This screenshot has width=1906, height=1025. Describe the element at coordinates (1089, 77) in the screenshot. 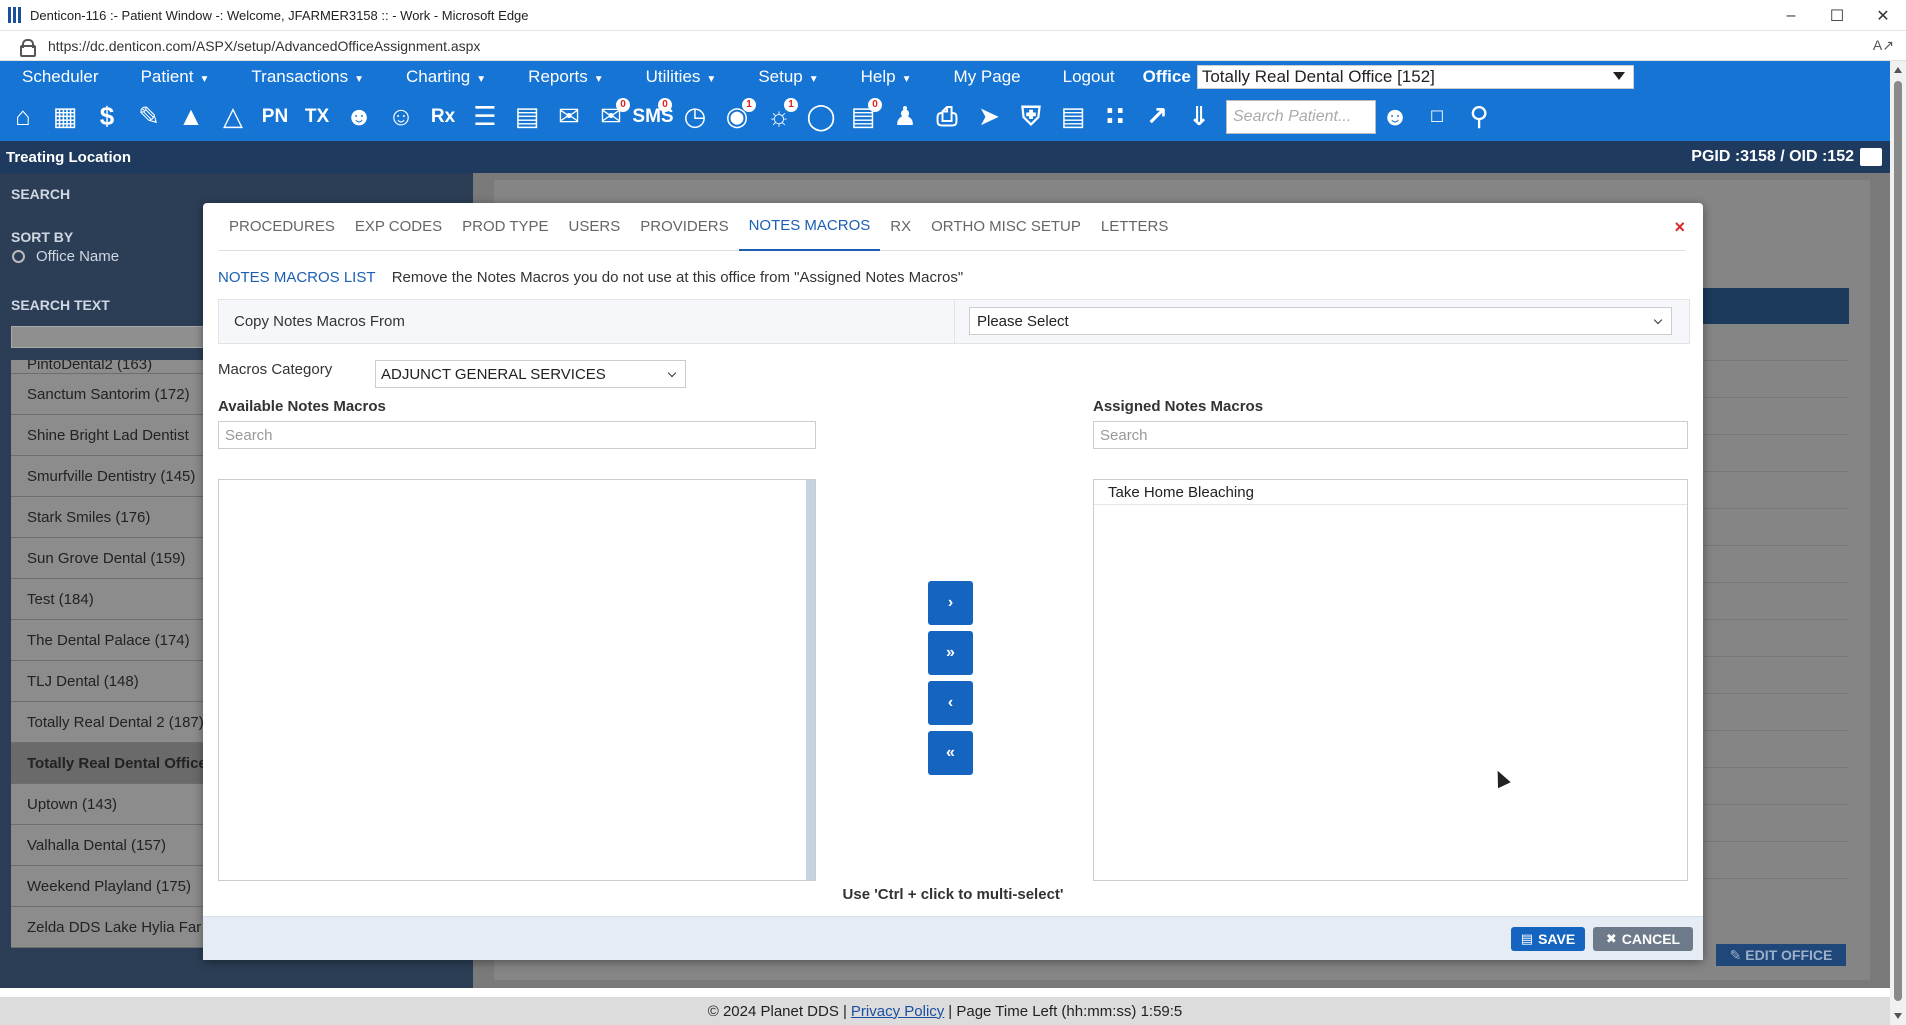

I see `menu-logout: Logout` at that location.